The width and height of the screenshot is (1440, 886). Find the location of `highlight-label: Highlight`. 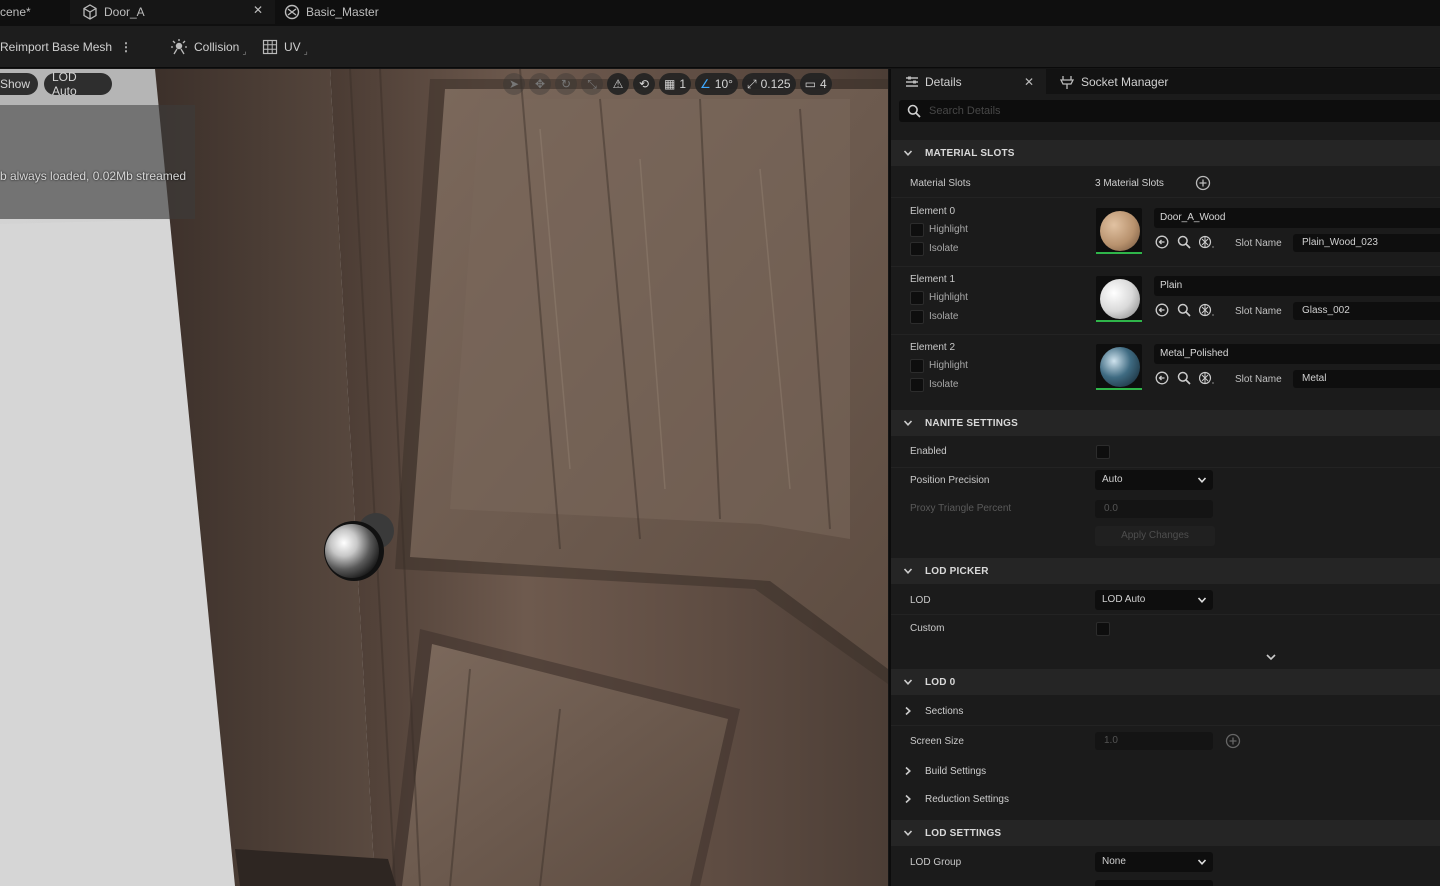

highlight-label: Highlight is located at coordinates (948, 229).